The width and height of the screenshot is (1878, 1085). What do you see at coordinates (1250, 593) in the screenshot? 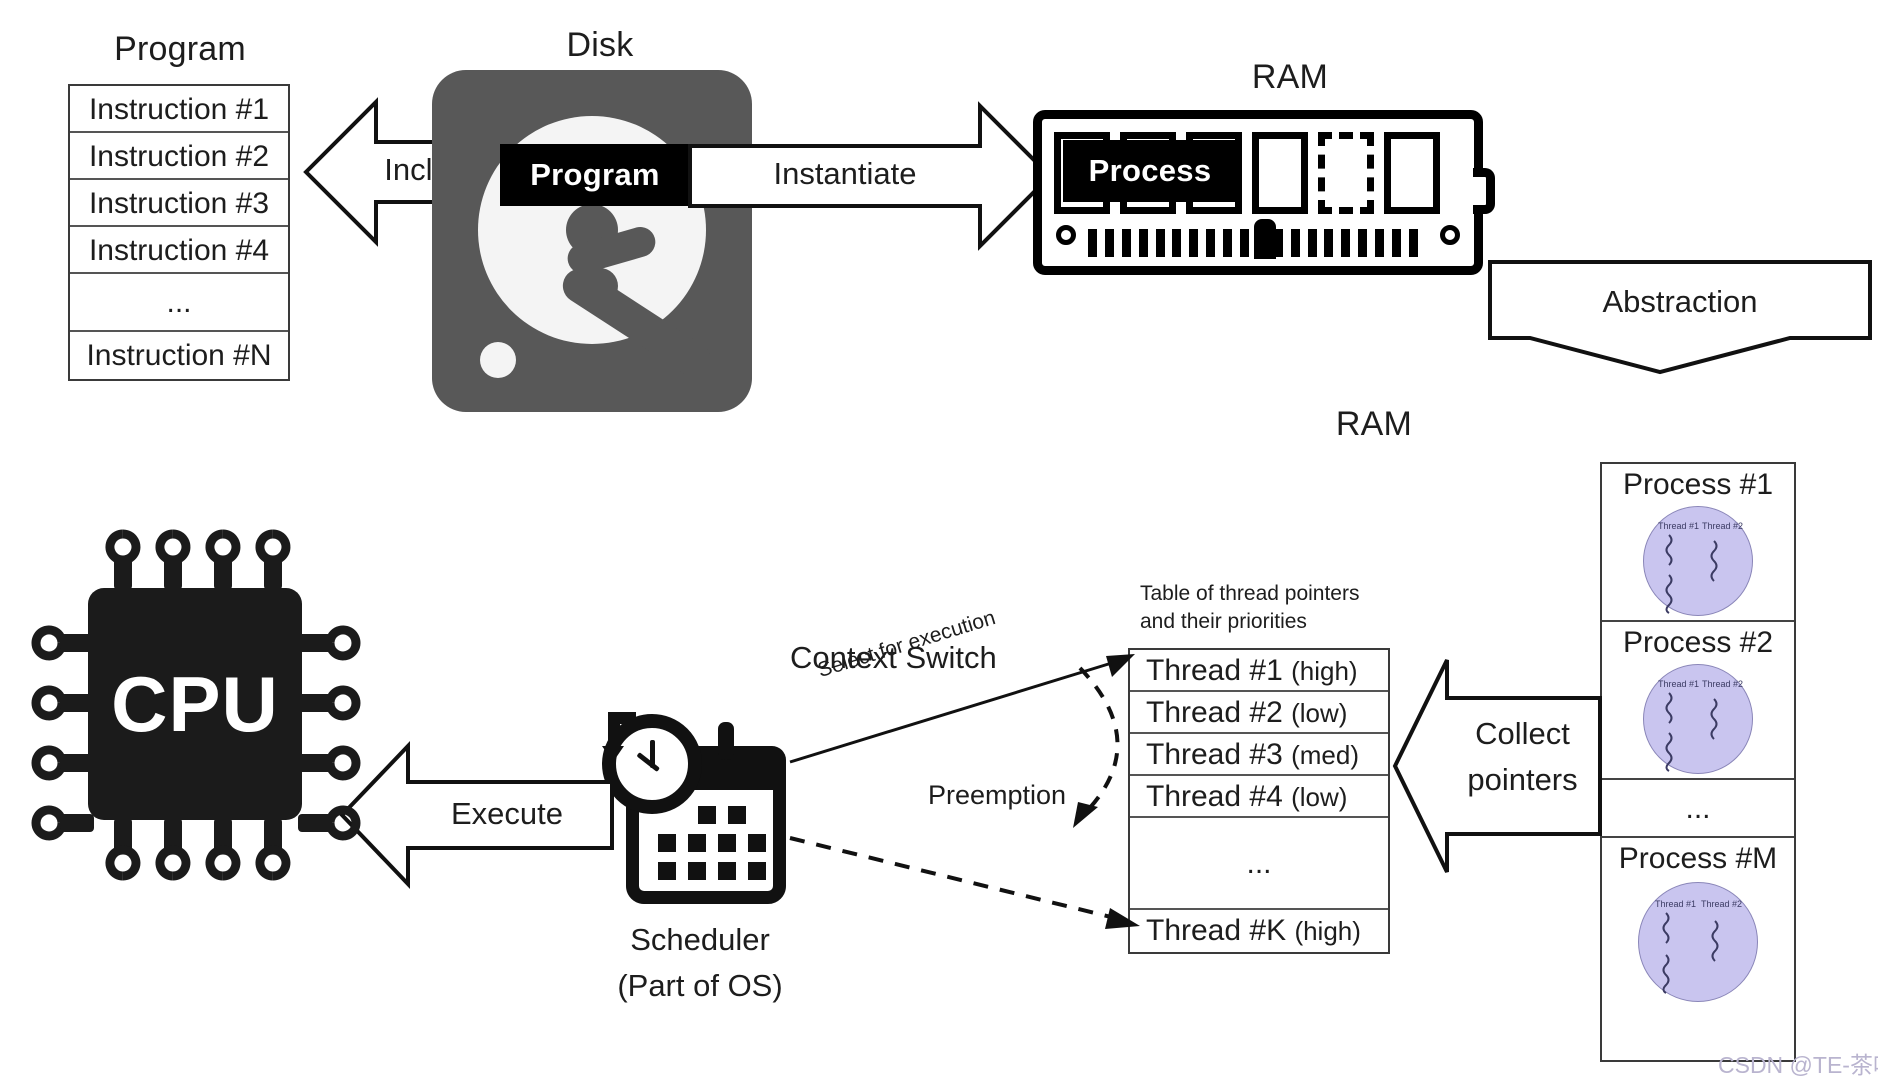
I see `thread-table-caption-line1: Table of thread pointers` at bounding box center [1250, 593].